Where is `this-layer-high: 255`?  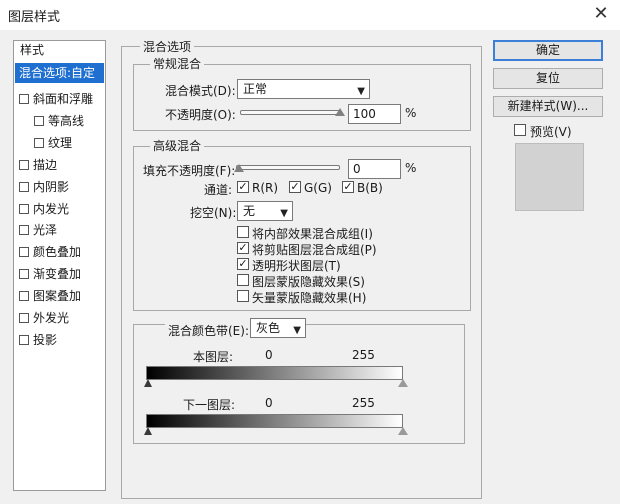 this-layer-high: 255 is located at coordinates (363, 355).